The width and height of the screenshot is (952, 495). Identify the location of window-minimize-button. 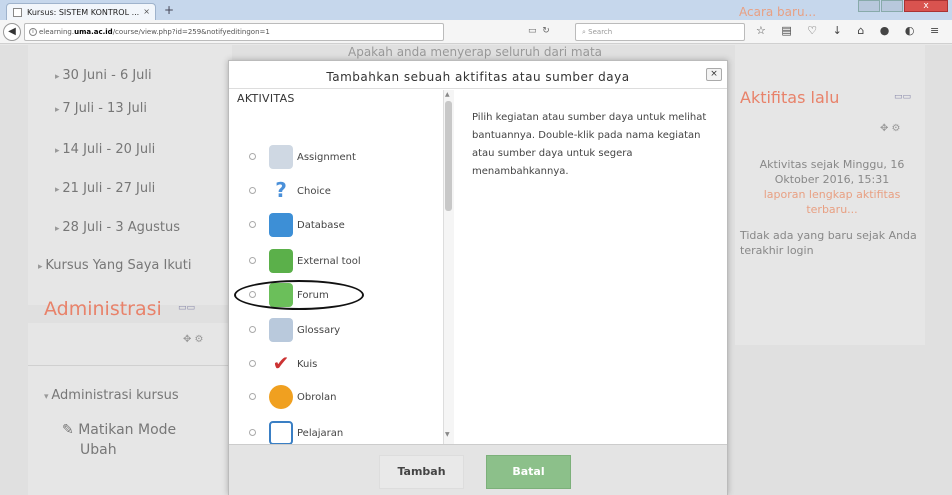
(869, 6).